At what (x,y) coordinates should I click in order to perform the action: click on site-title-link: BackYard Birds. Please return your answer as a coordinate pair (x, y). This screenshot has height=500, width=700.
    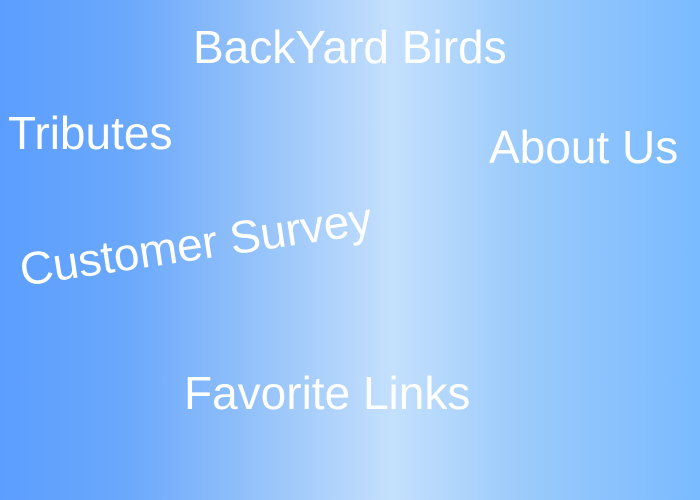
    Looking at the image, I should click on (350, 47).